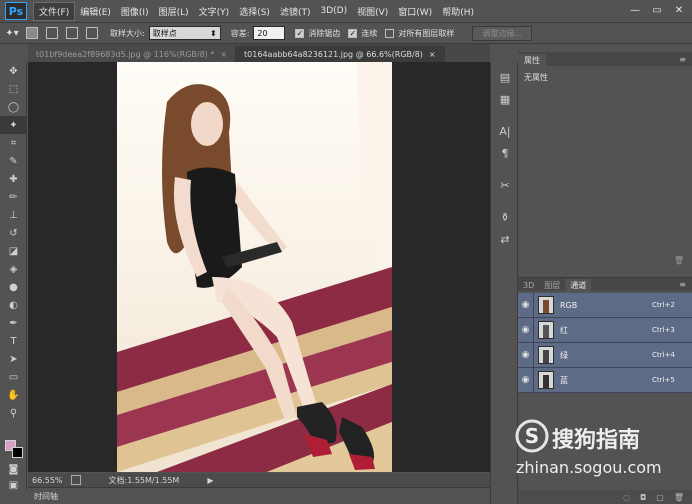 This screenshot has height=504, width=692. I want to click on menu-image: 图像(I), so click(135, 11).